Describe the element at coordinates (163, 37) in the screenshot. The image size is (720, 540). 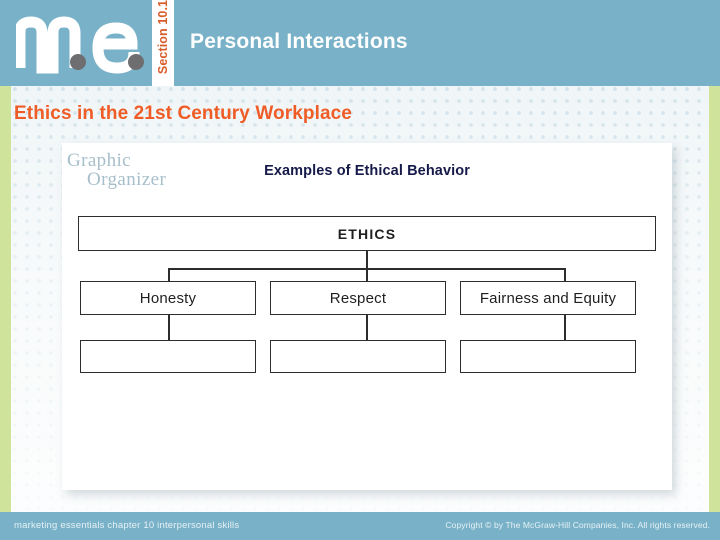
I see `section-label: Section 10.1` at that location.